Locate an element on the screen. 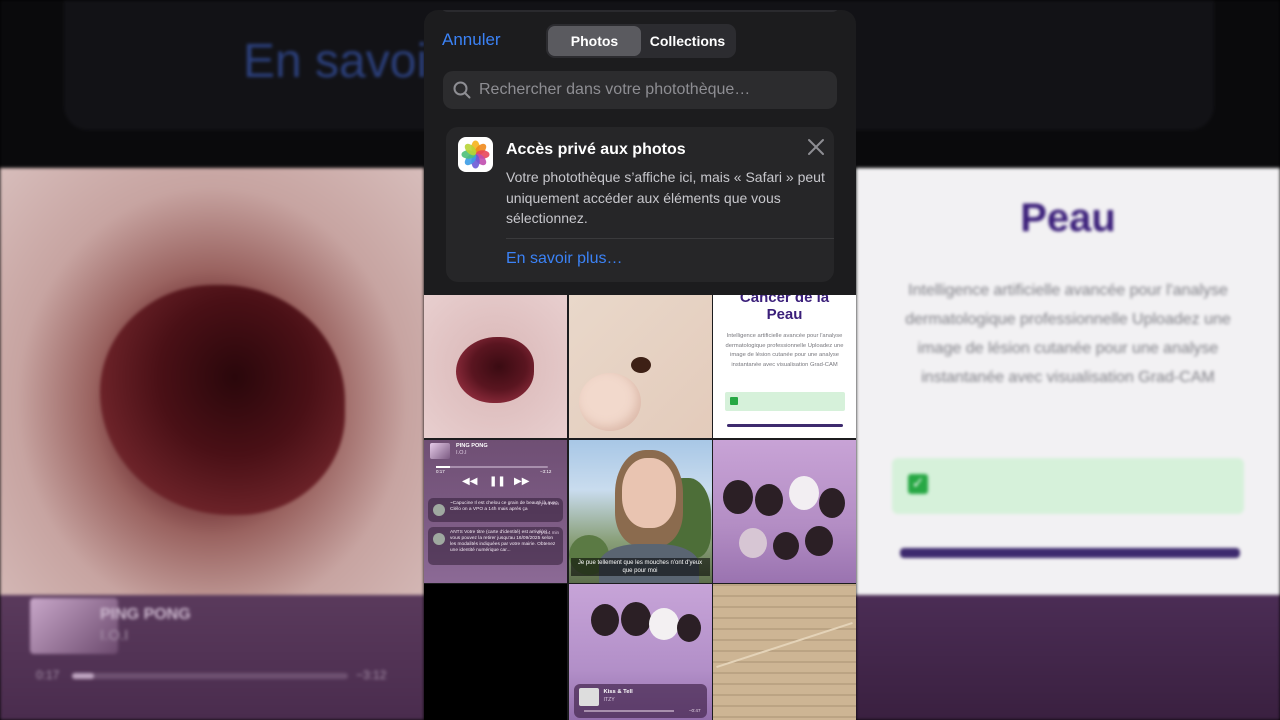 The height and width of the screenshot is (720, 1280). paper-crease is located at coordinates (784, 645).